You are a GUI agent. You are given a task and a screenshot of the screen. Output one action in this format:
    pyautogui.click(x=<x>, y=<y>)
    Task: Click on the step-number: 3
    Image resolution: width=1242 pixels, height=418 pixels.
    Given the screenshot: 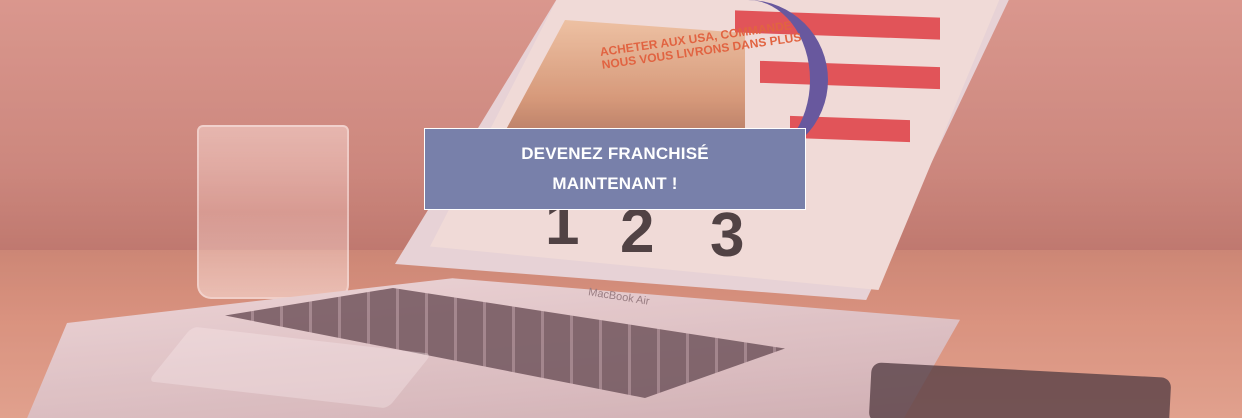 What is the action you would take?
    pyautogui.click(x=727, y=235)
    